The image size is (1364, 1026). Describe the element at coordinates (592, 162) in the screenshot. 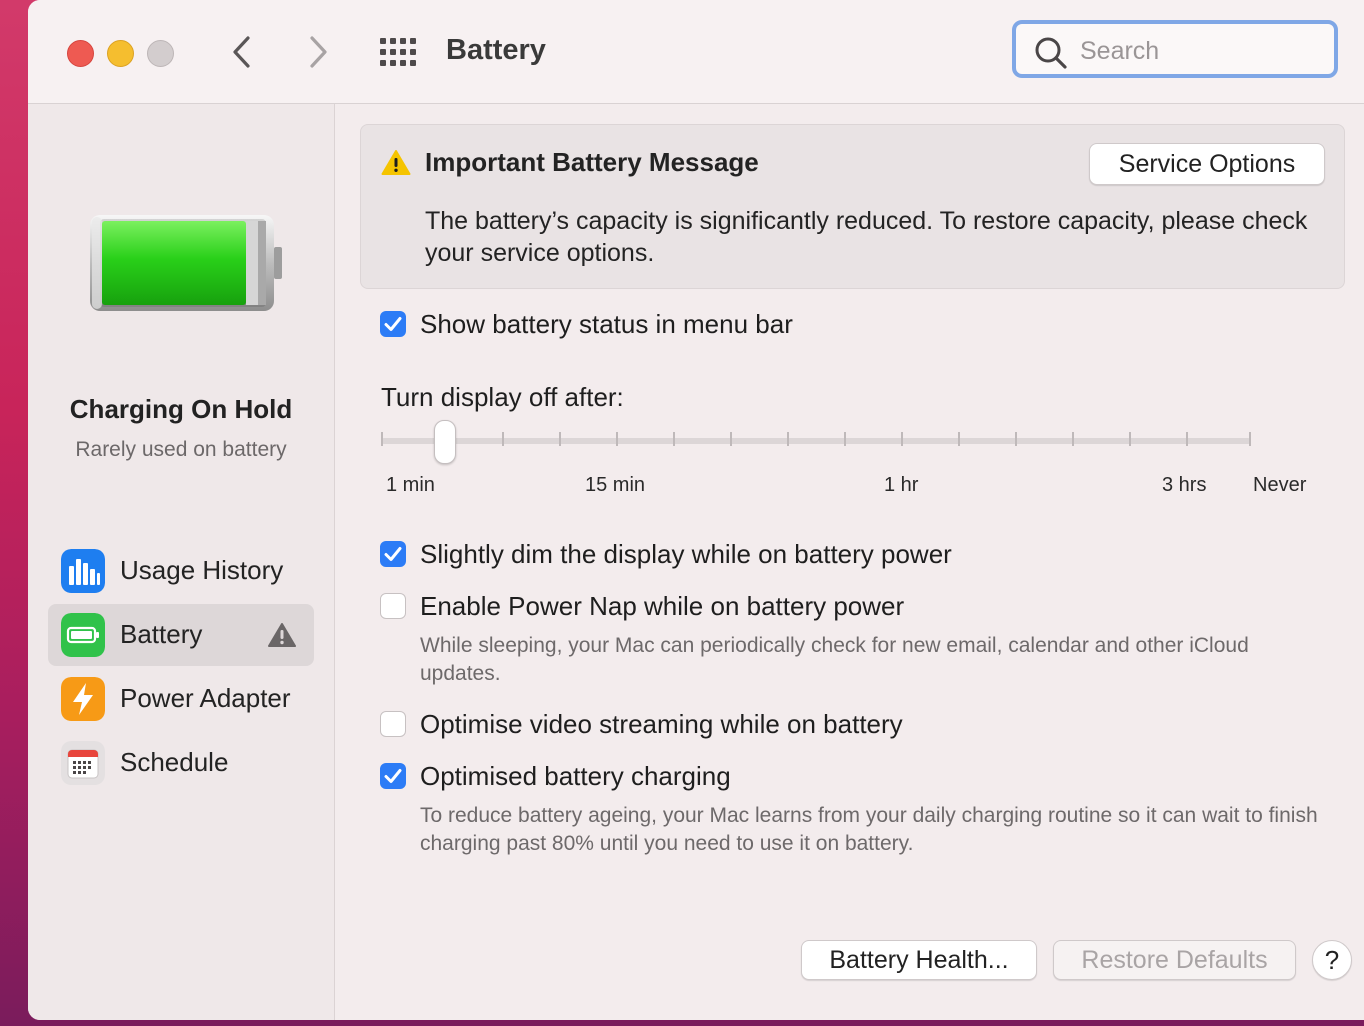

I see `message-title: Important Battery Message` at that location.